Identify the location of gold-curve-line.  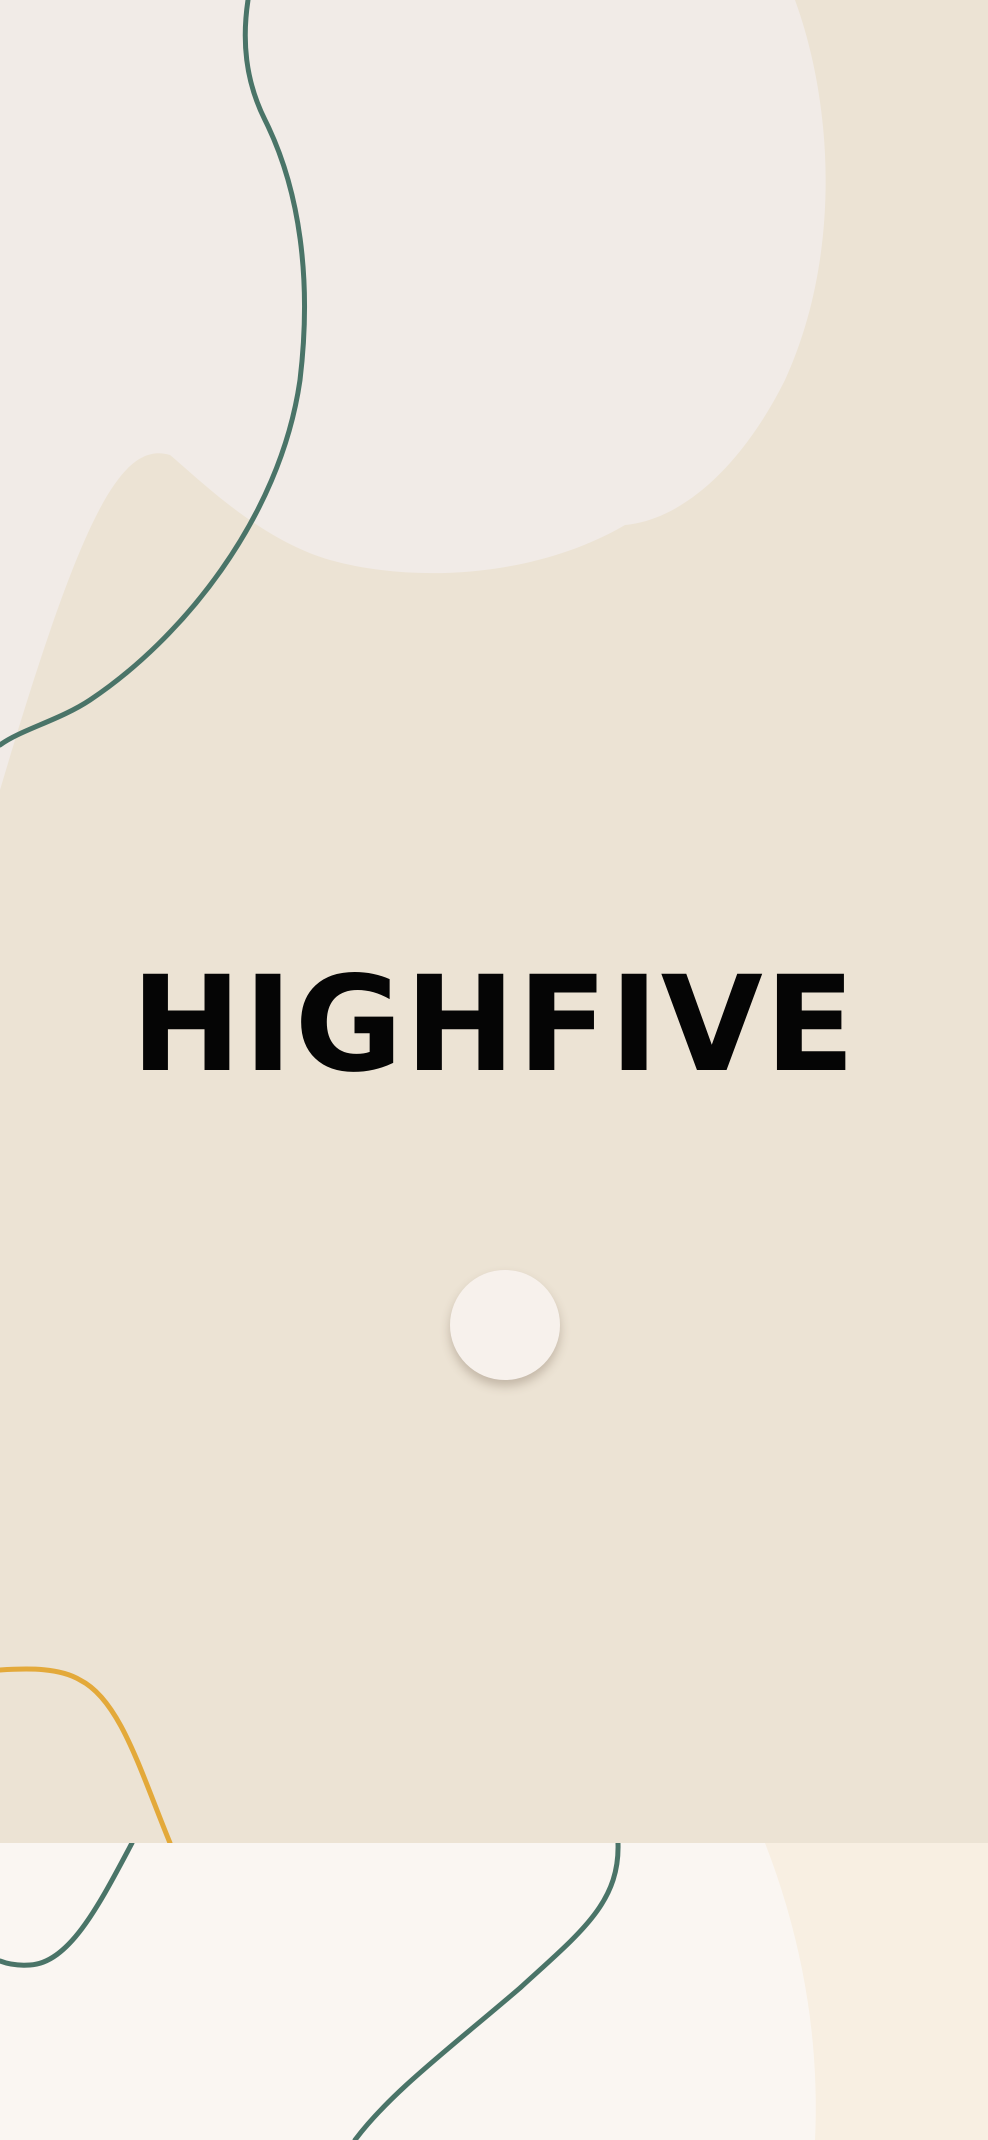
(86, 1754).